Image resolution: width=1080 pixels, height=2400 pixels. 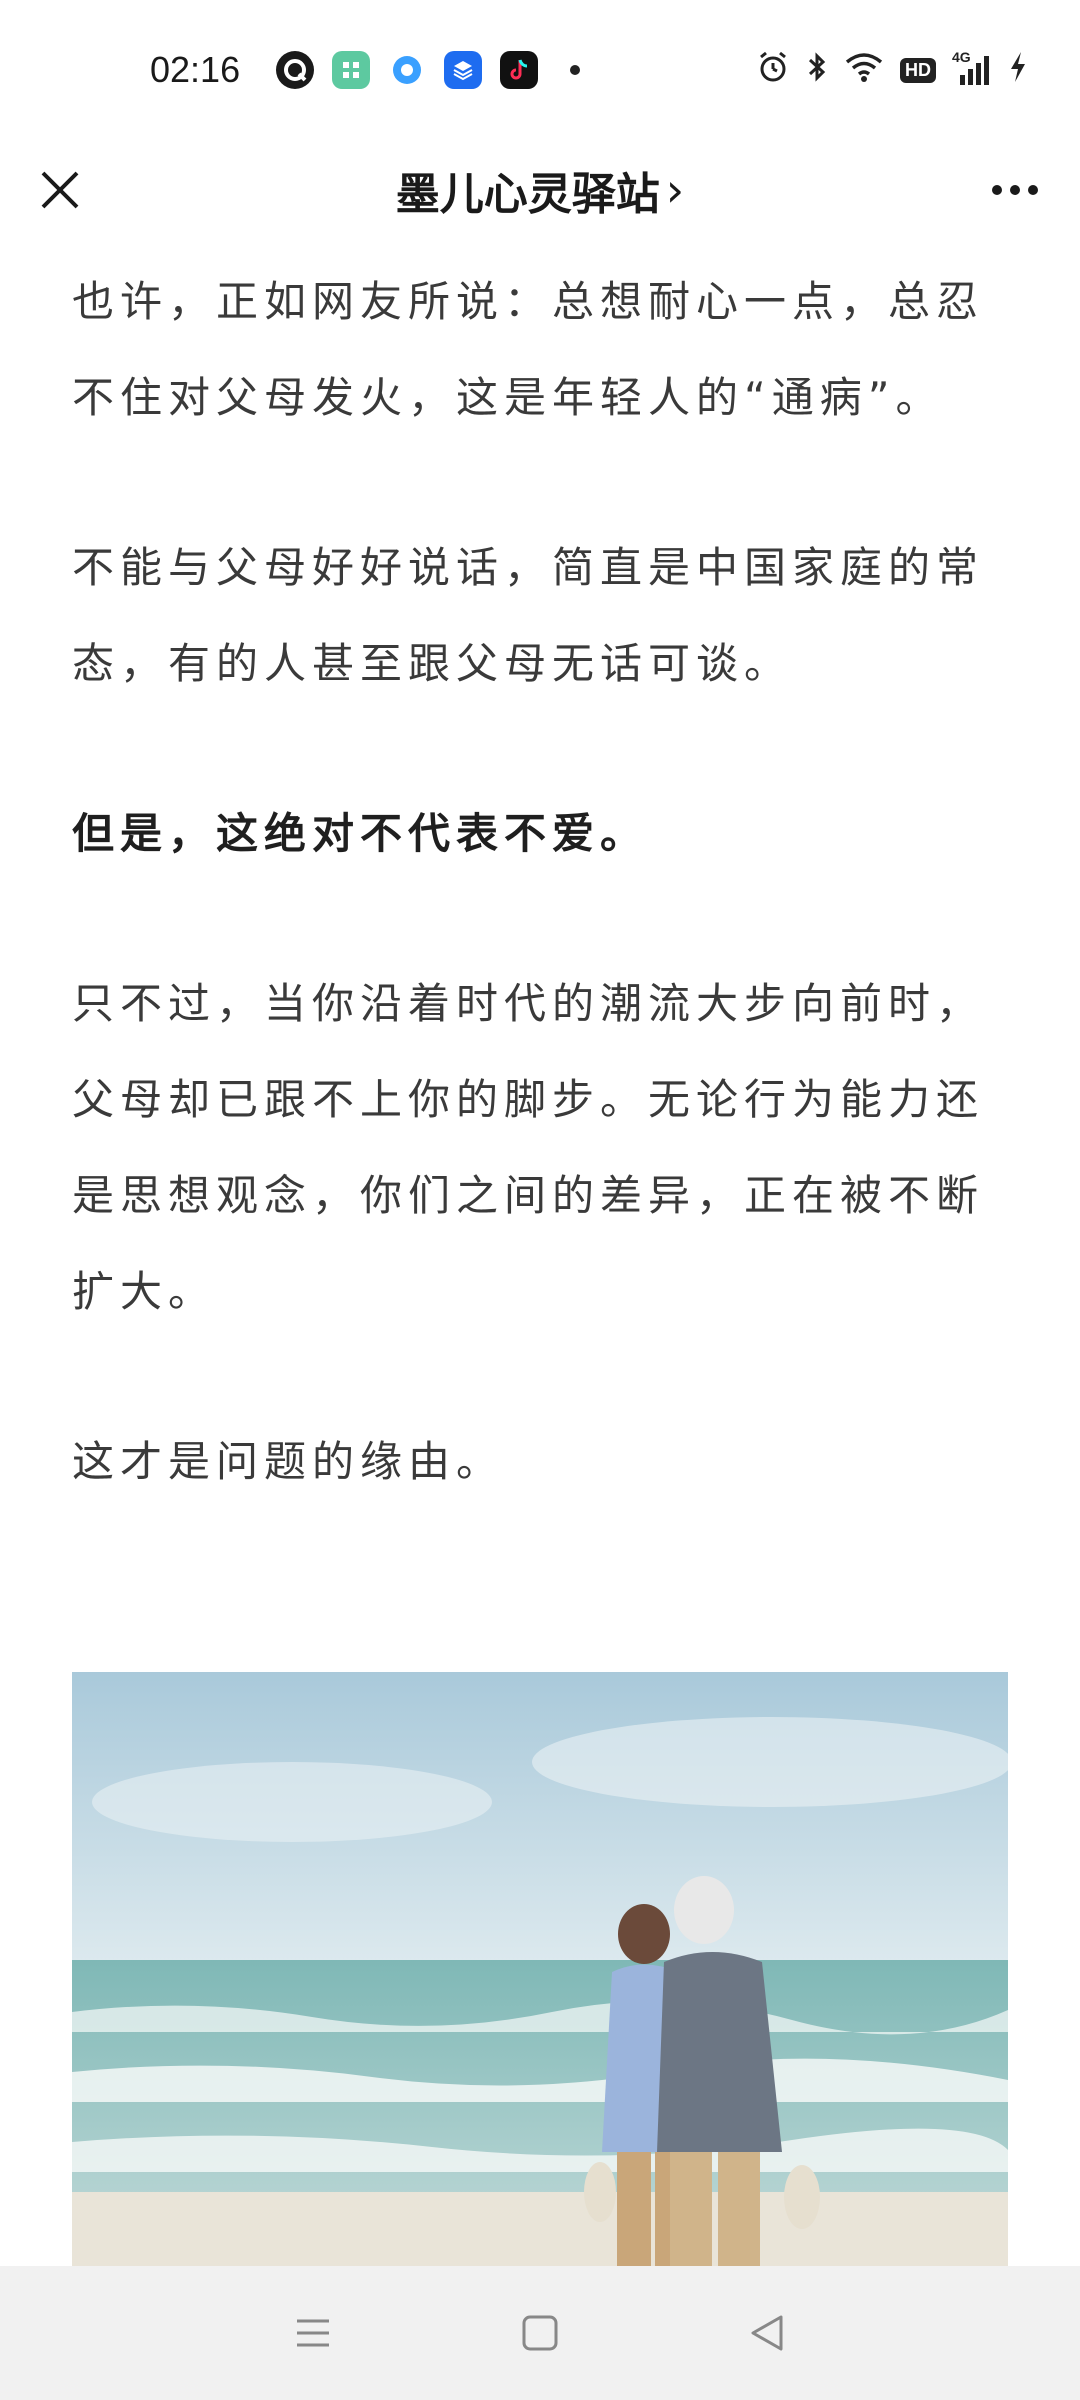 What do you see at coordinates (407, 70) in the screenshot?
I see `browser-icon` at bounding box center [407, 70].